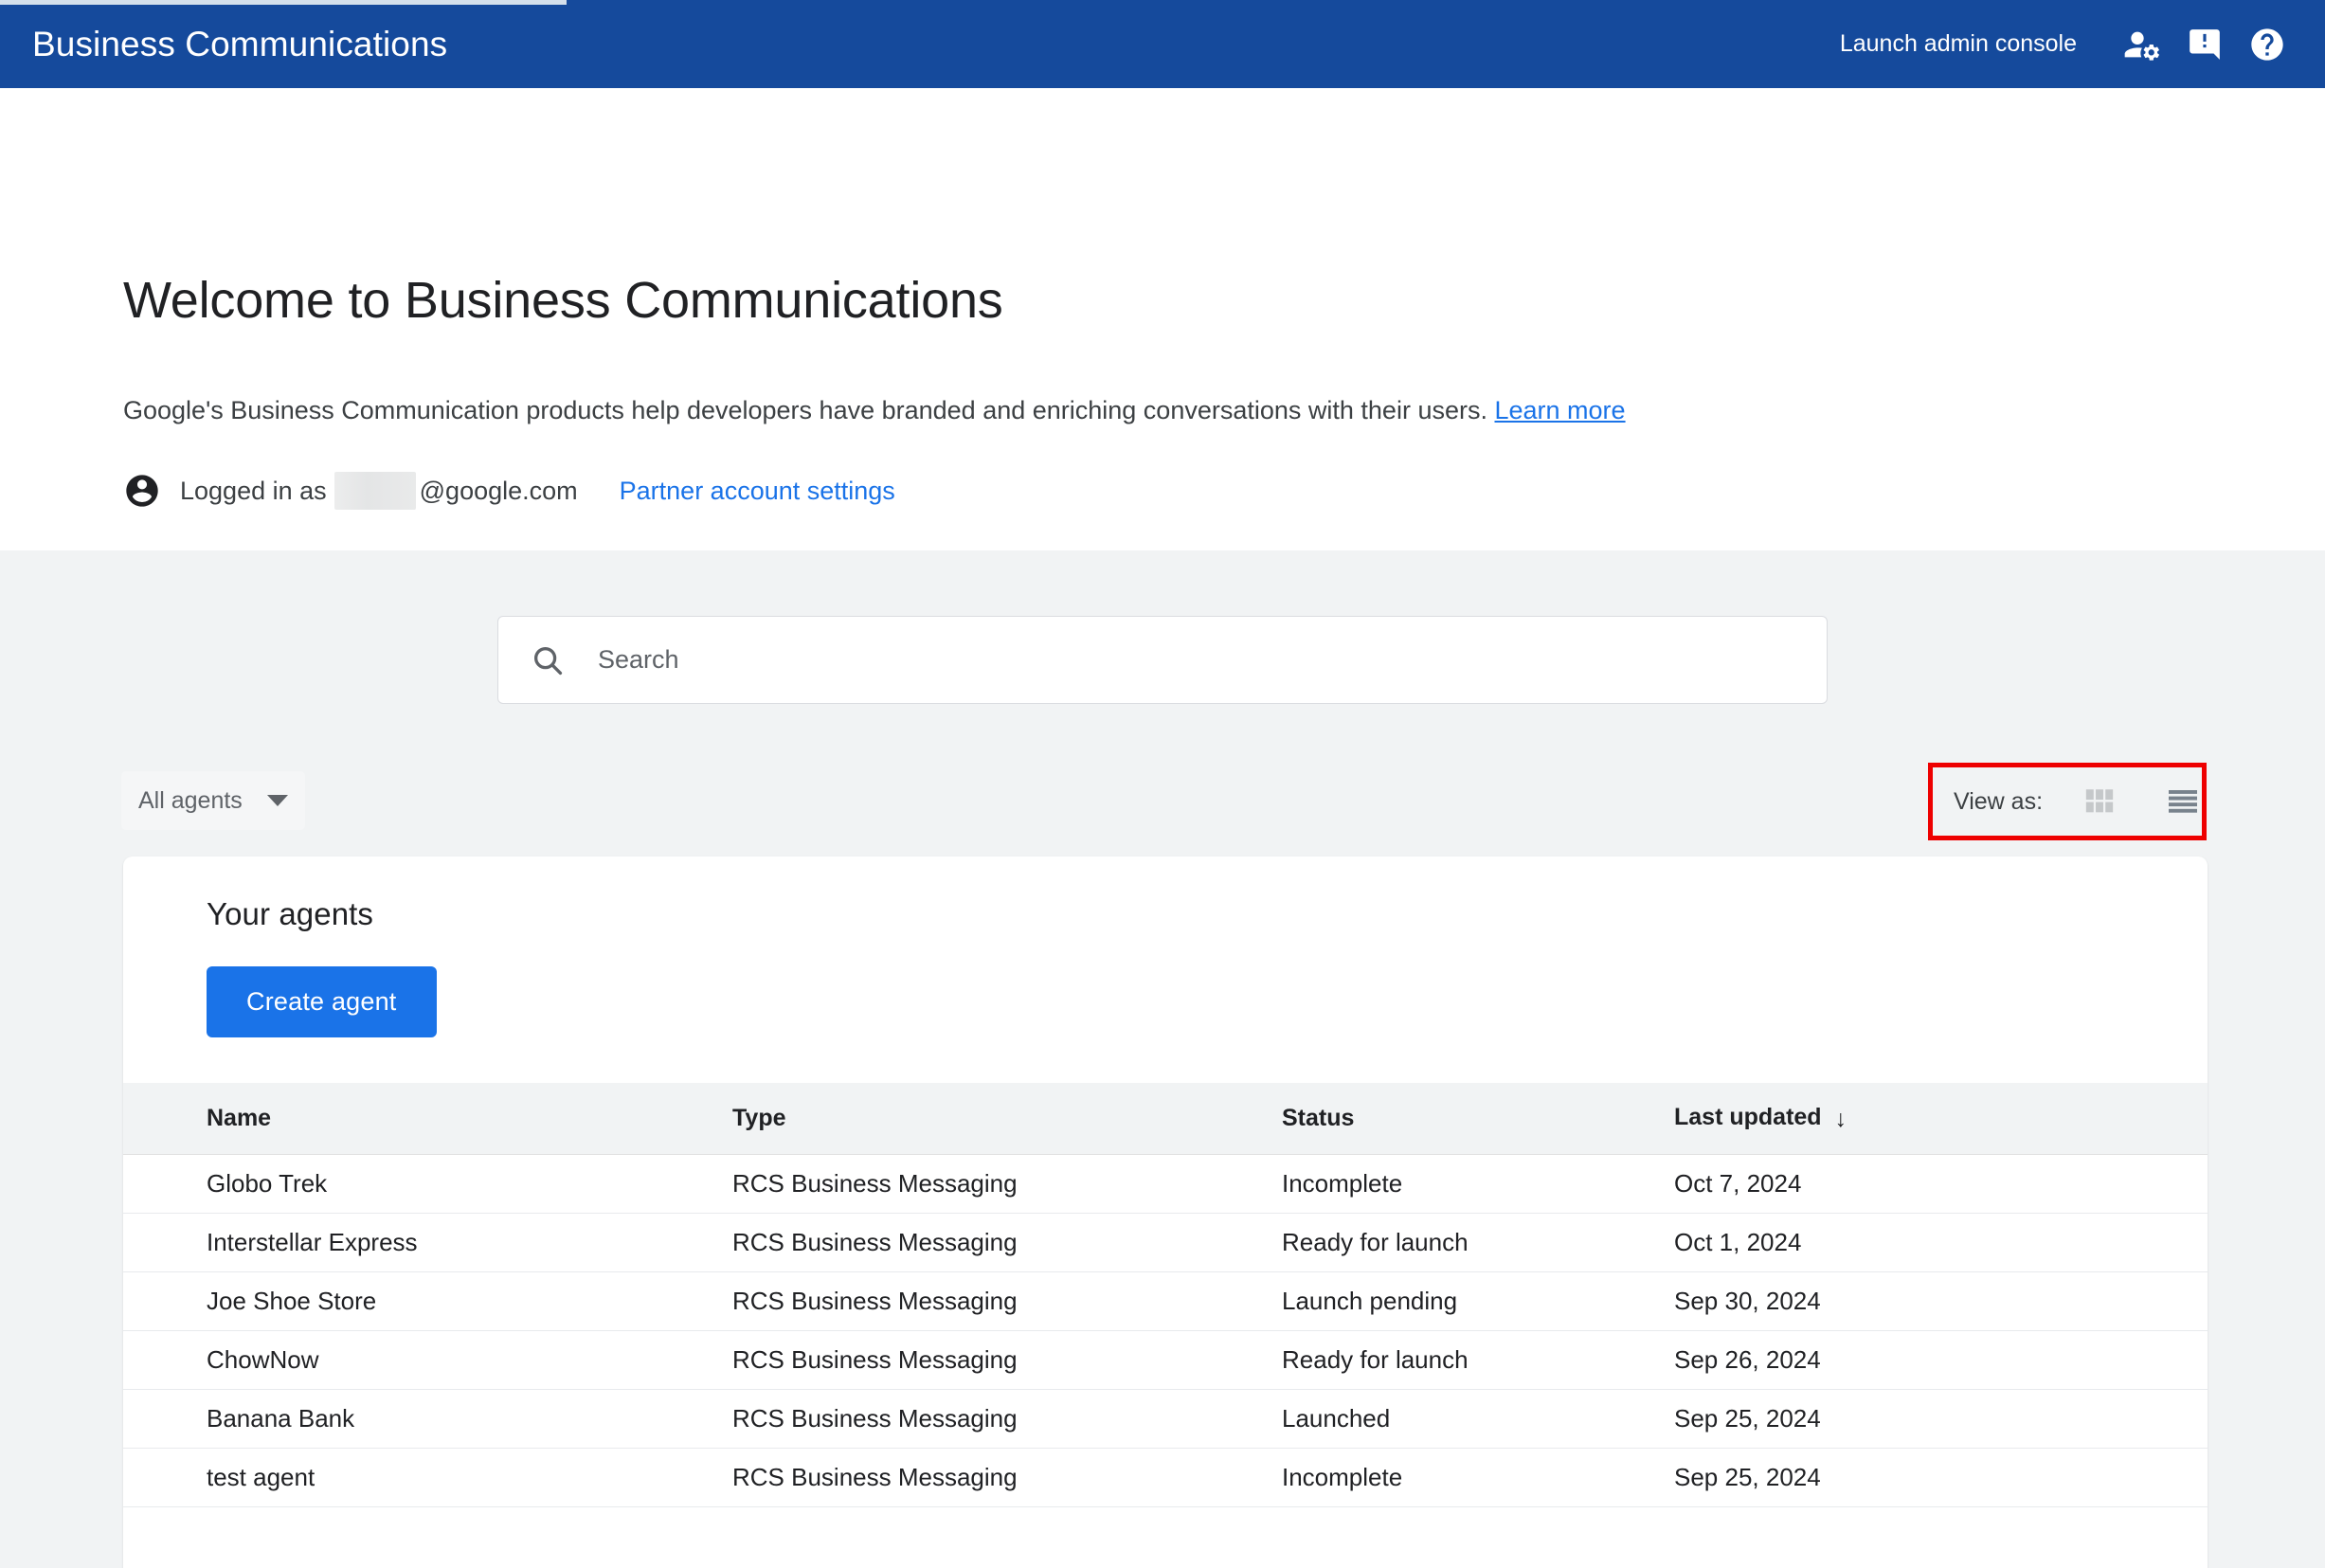 This screenshot has height=1568, width=2325. I want to click on learn-more-link: Learn more, so click(1559, 410).